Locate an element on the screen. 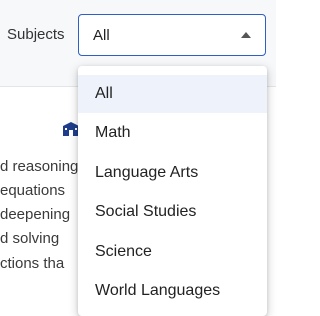 This screenshot has height=316, width=320. background-text-line: d reasoning is located at coordinates (39, 166).